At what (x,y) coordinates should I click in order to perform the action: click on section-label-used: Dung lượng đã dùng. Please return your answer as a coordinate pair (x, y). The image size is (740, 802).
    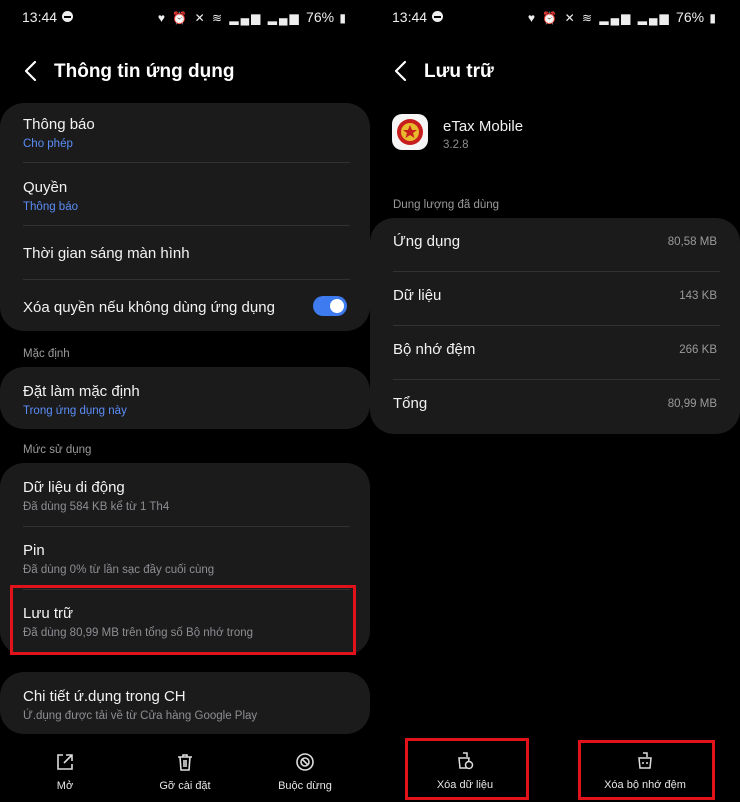
    Looking at the image, I should click on (446, 205).